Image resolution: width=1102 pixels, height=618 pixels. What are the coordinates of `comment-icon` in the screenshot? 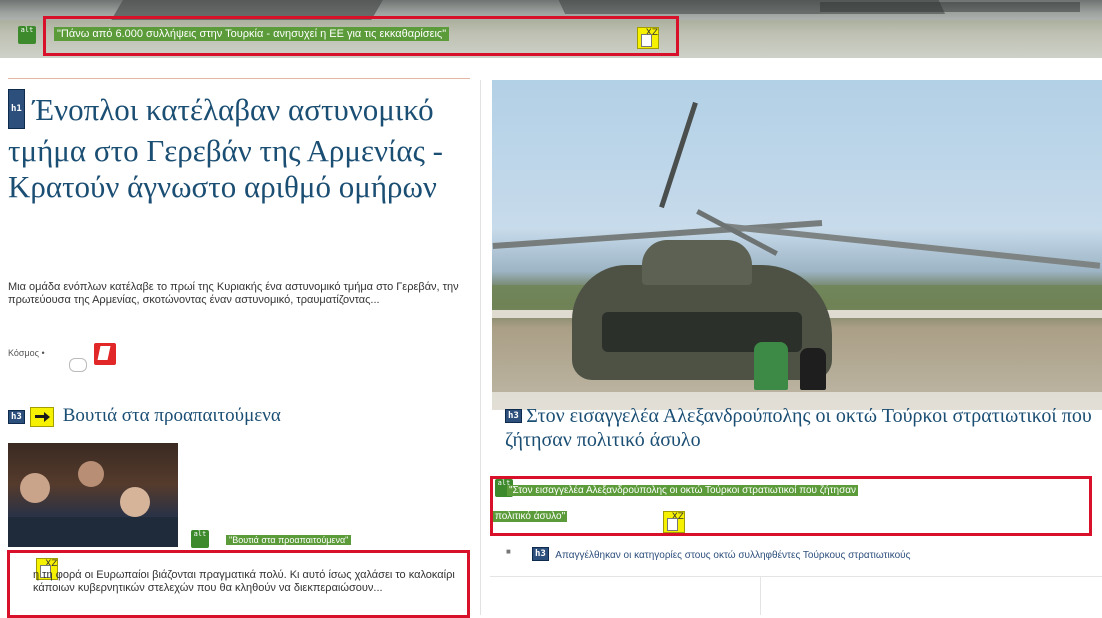 It's located at (78, 365).